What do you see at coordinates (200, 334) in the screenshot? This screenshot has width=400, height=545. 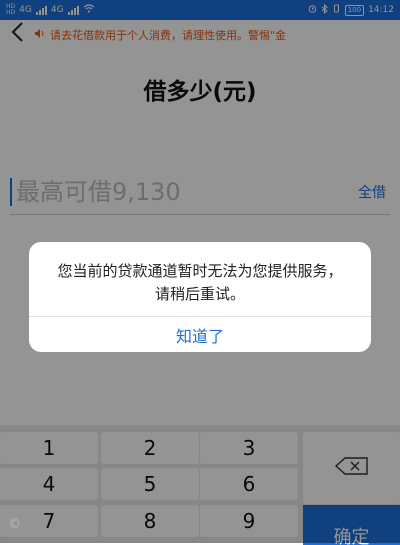 I see `dialog-ok-button: 知道了` at bounding box center [200, 334].